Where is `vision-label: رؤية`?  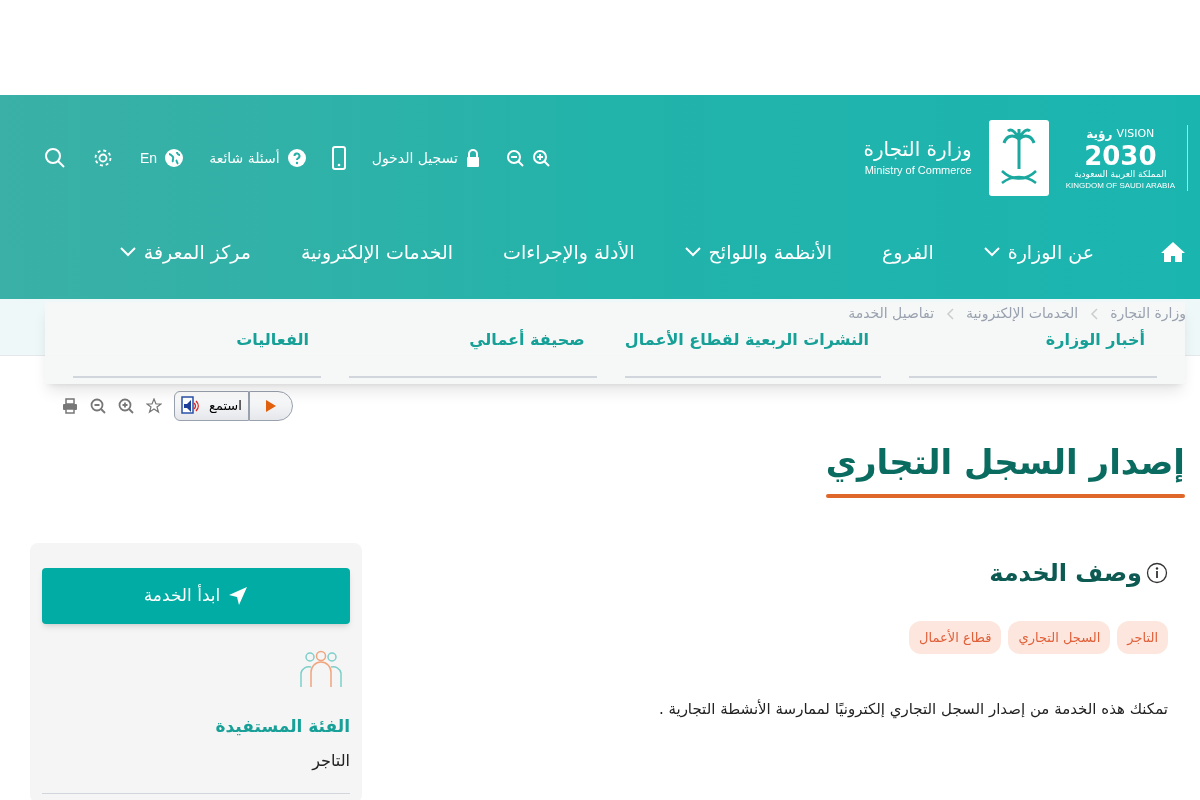
vision-label: رؤية is located at coordinates (1099, 135).